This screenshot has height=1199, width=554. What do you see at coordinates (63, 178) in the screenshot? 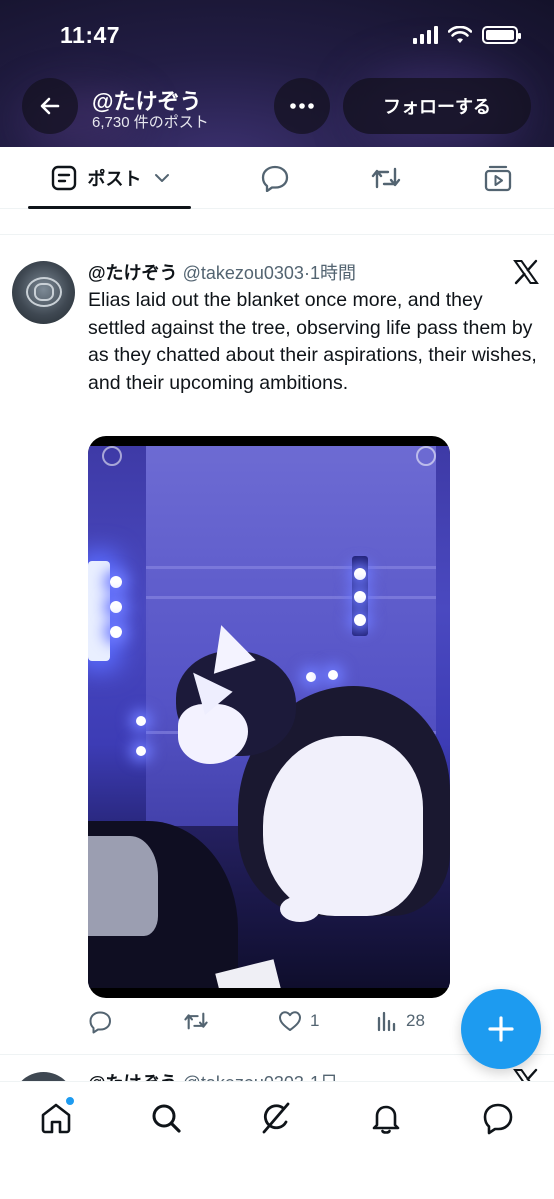
I see `post-list-icon` at bounding box center [63, 178].